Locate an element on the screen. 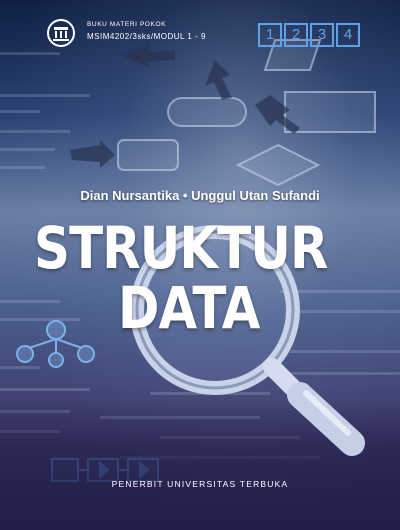 This screenshot has height=530, width=400. course-code: MSIM4202/3sks/MODUL 1 - 9 is located at coordinates (146, 36).